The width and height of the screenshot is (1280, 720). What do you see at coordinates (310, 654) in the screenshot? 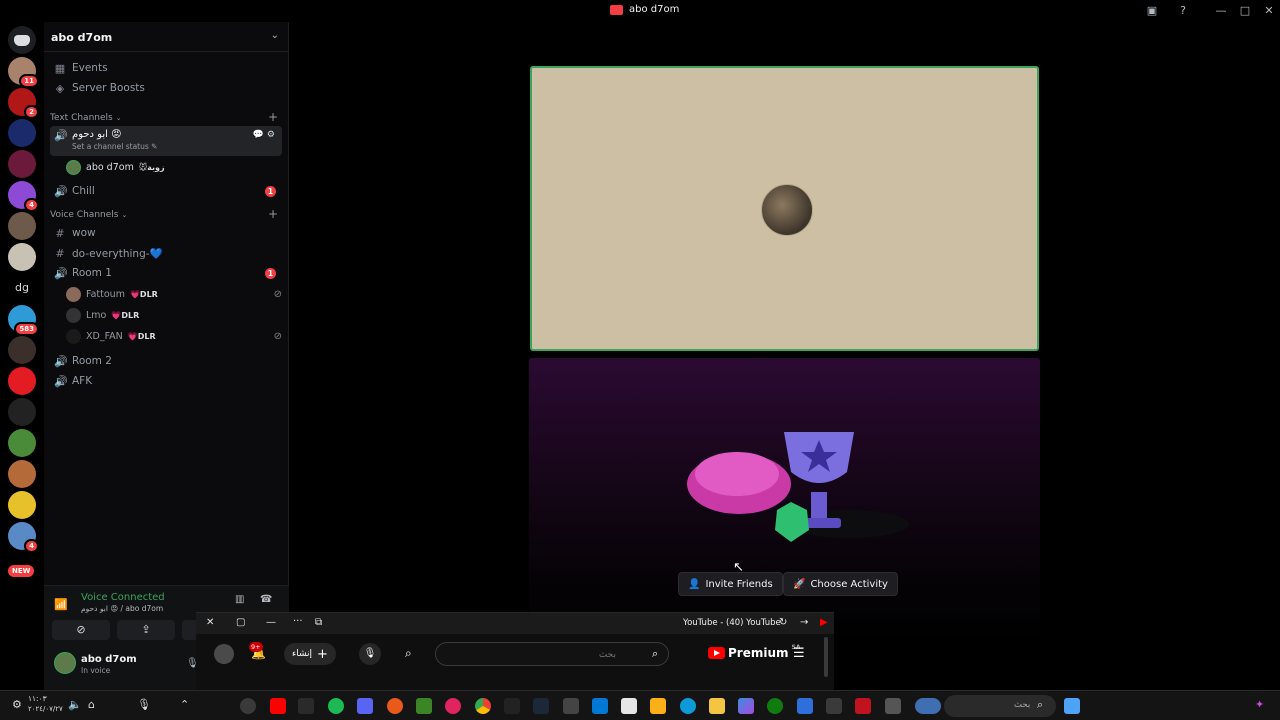
I see `create-button: إنشاء +` at bounding box center [310, 654].